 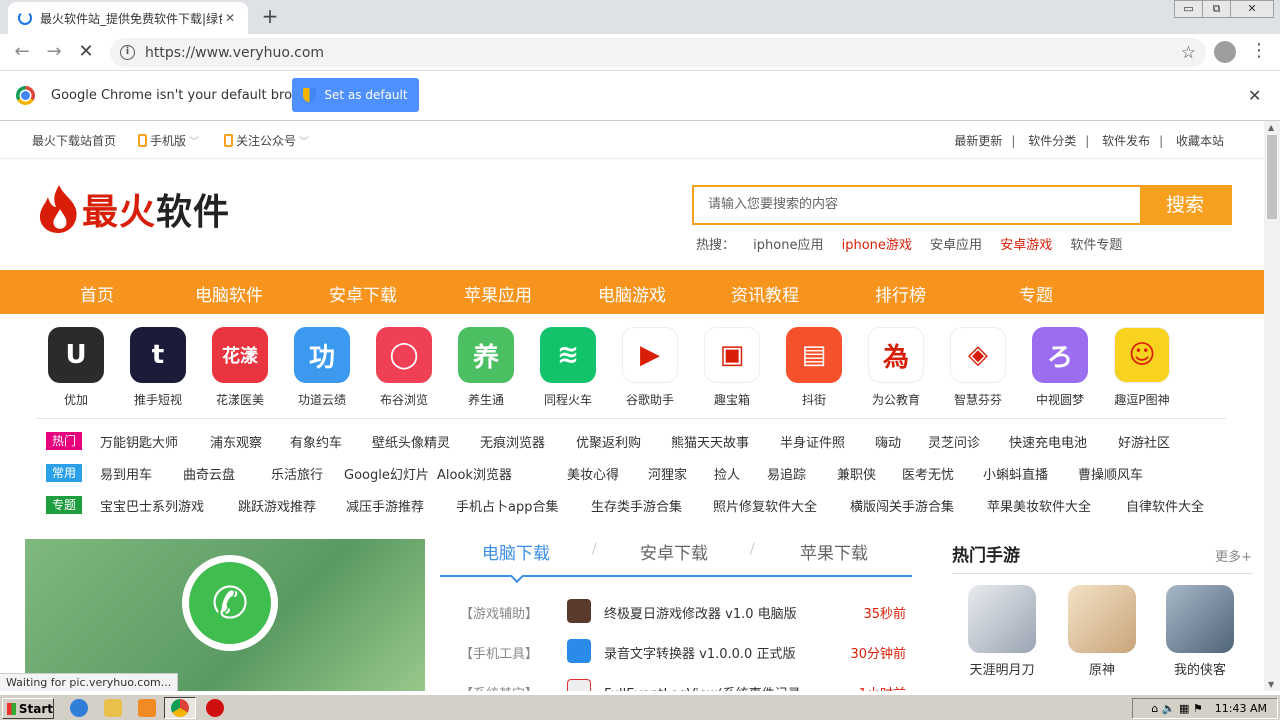 I want to click on mobile-version-link: 手机版 ﹀, so click(x=168, y=140).